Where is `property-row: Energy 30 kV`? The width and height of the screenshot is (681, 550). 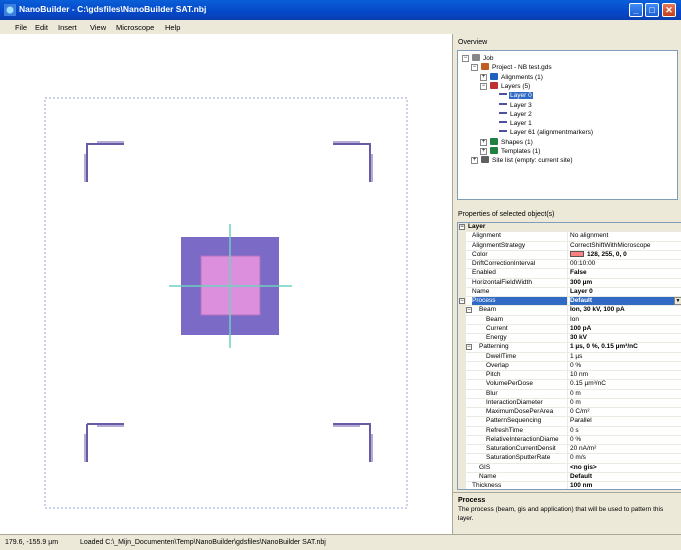
property-row: Energy 30 kV is located at coordinates (569, 339).